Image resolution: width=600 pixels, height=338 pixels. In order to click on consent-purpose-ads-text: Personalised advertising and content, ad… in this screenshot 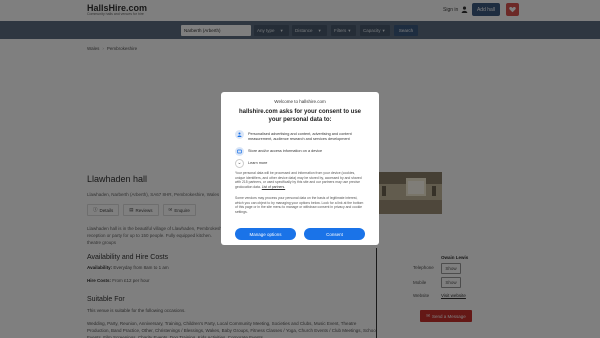, I will do `click(300, 136)`.